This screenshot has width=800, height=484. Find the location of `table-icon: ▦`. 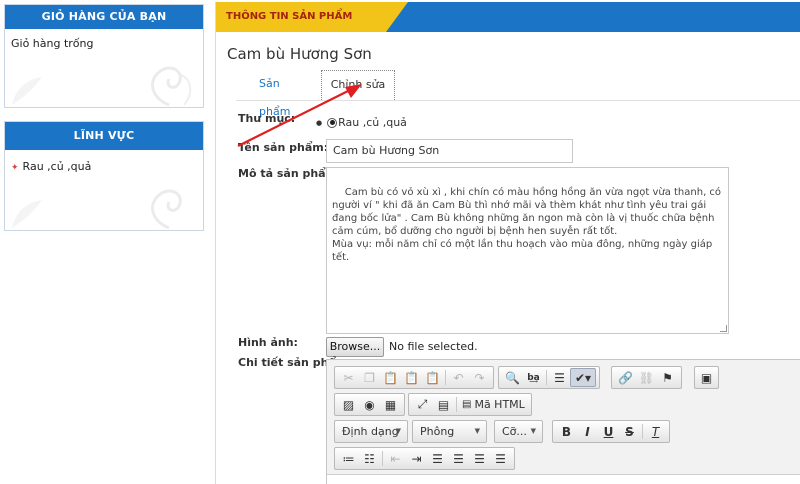

table-icon: ▦ is located at coordinates (390, 404).